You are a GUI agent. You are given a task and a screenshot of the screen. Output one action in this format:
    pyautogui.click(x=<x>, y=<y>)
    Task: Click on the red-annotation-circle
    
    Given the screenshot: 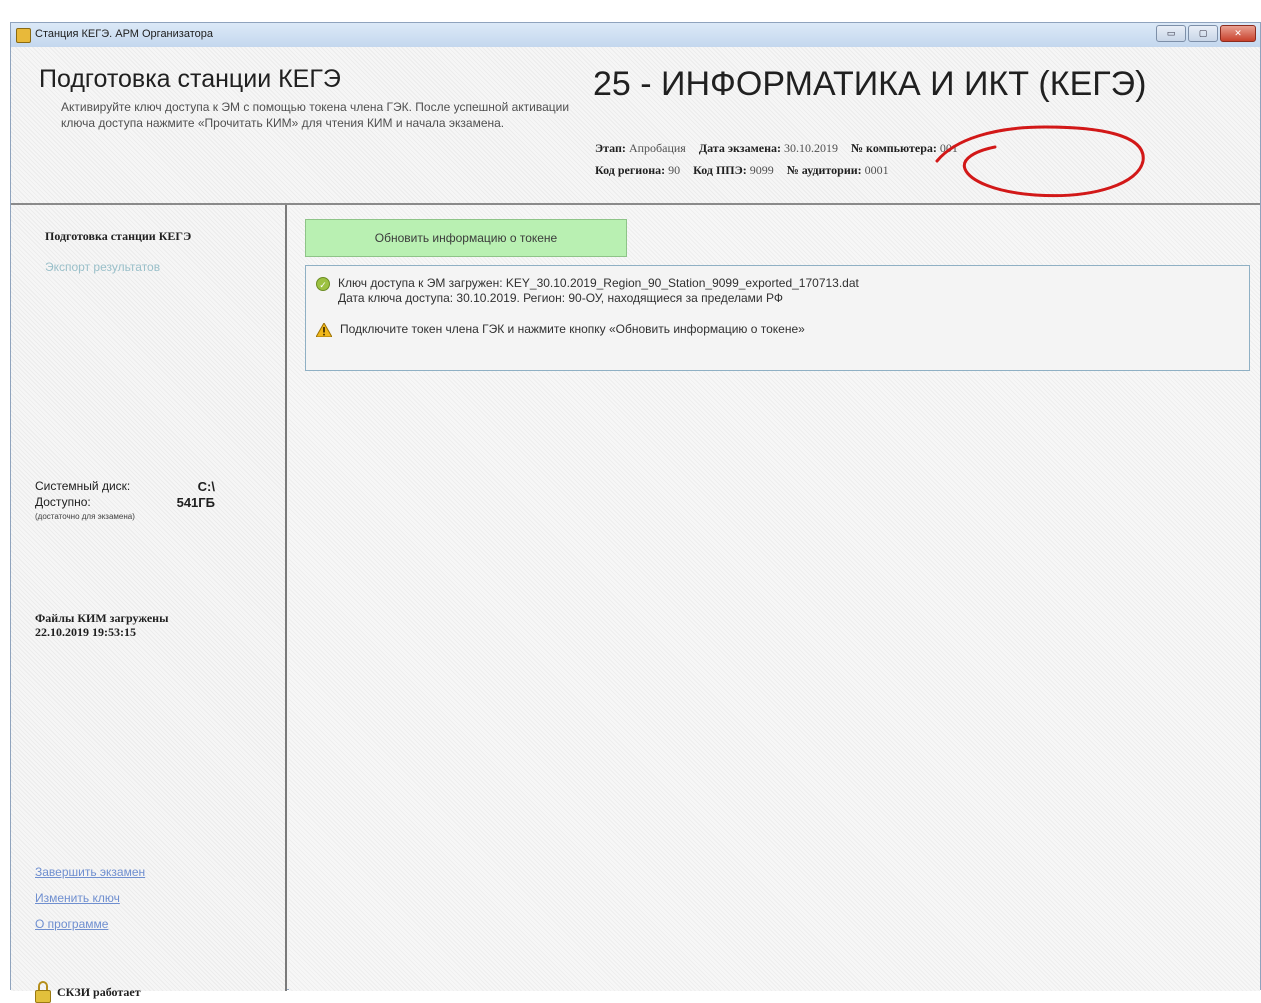 What is the action you would take?
    pyautogui.click(x=1040, y=161)
    